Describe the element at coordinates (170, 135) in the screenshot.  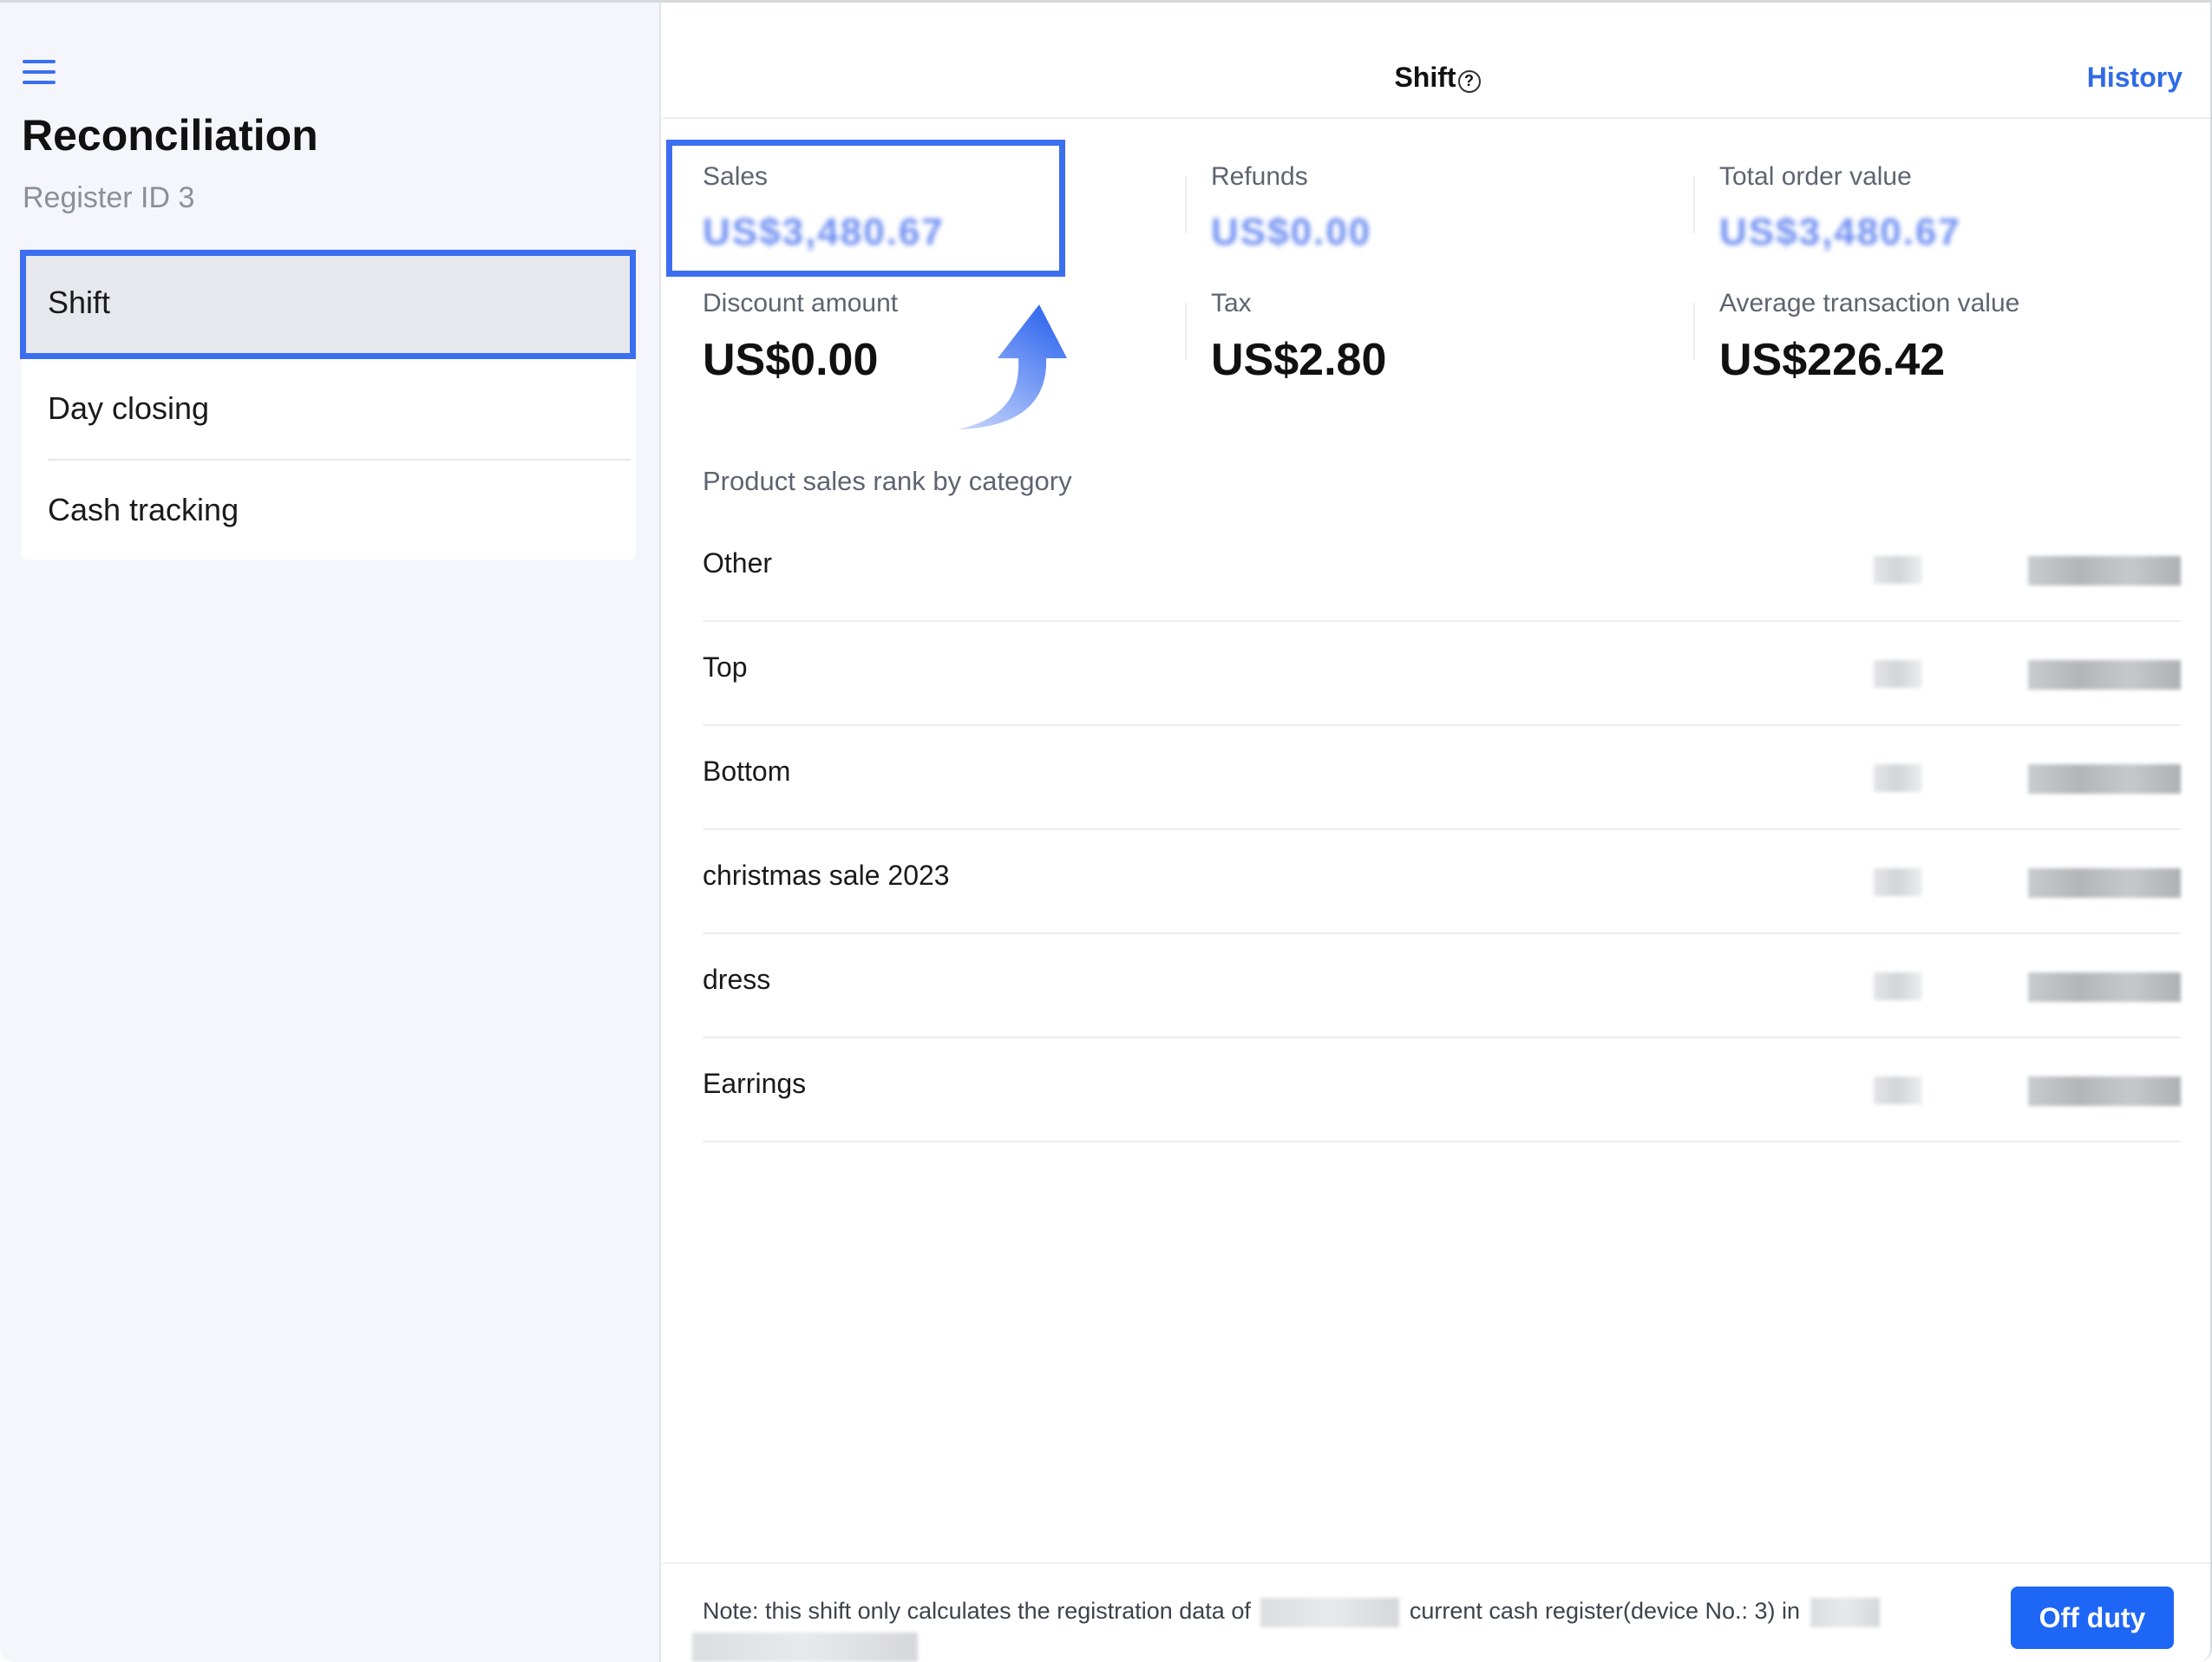
I see `sidebar-title: Reconciliation` at that location.